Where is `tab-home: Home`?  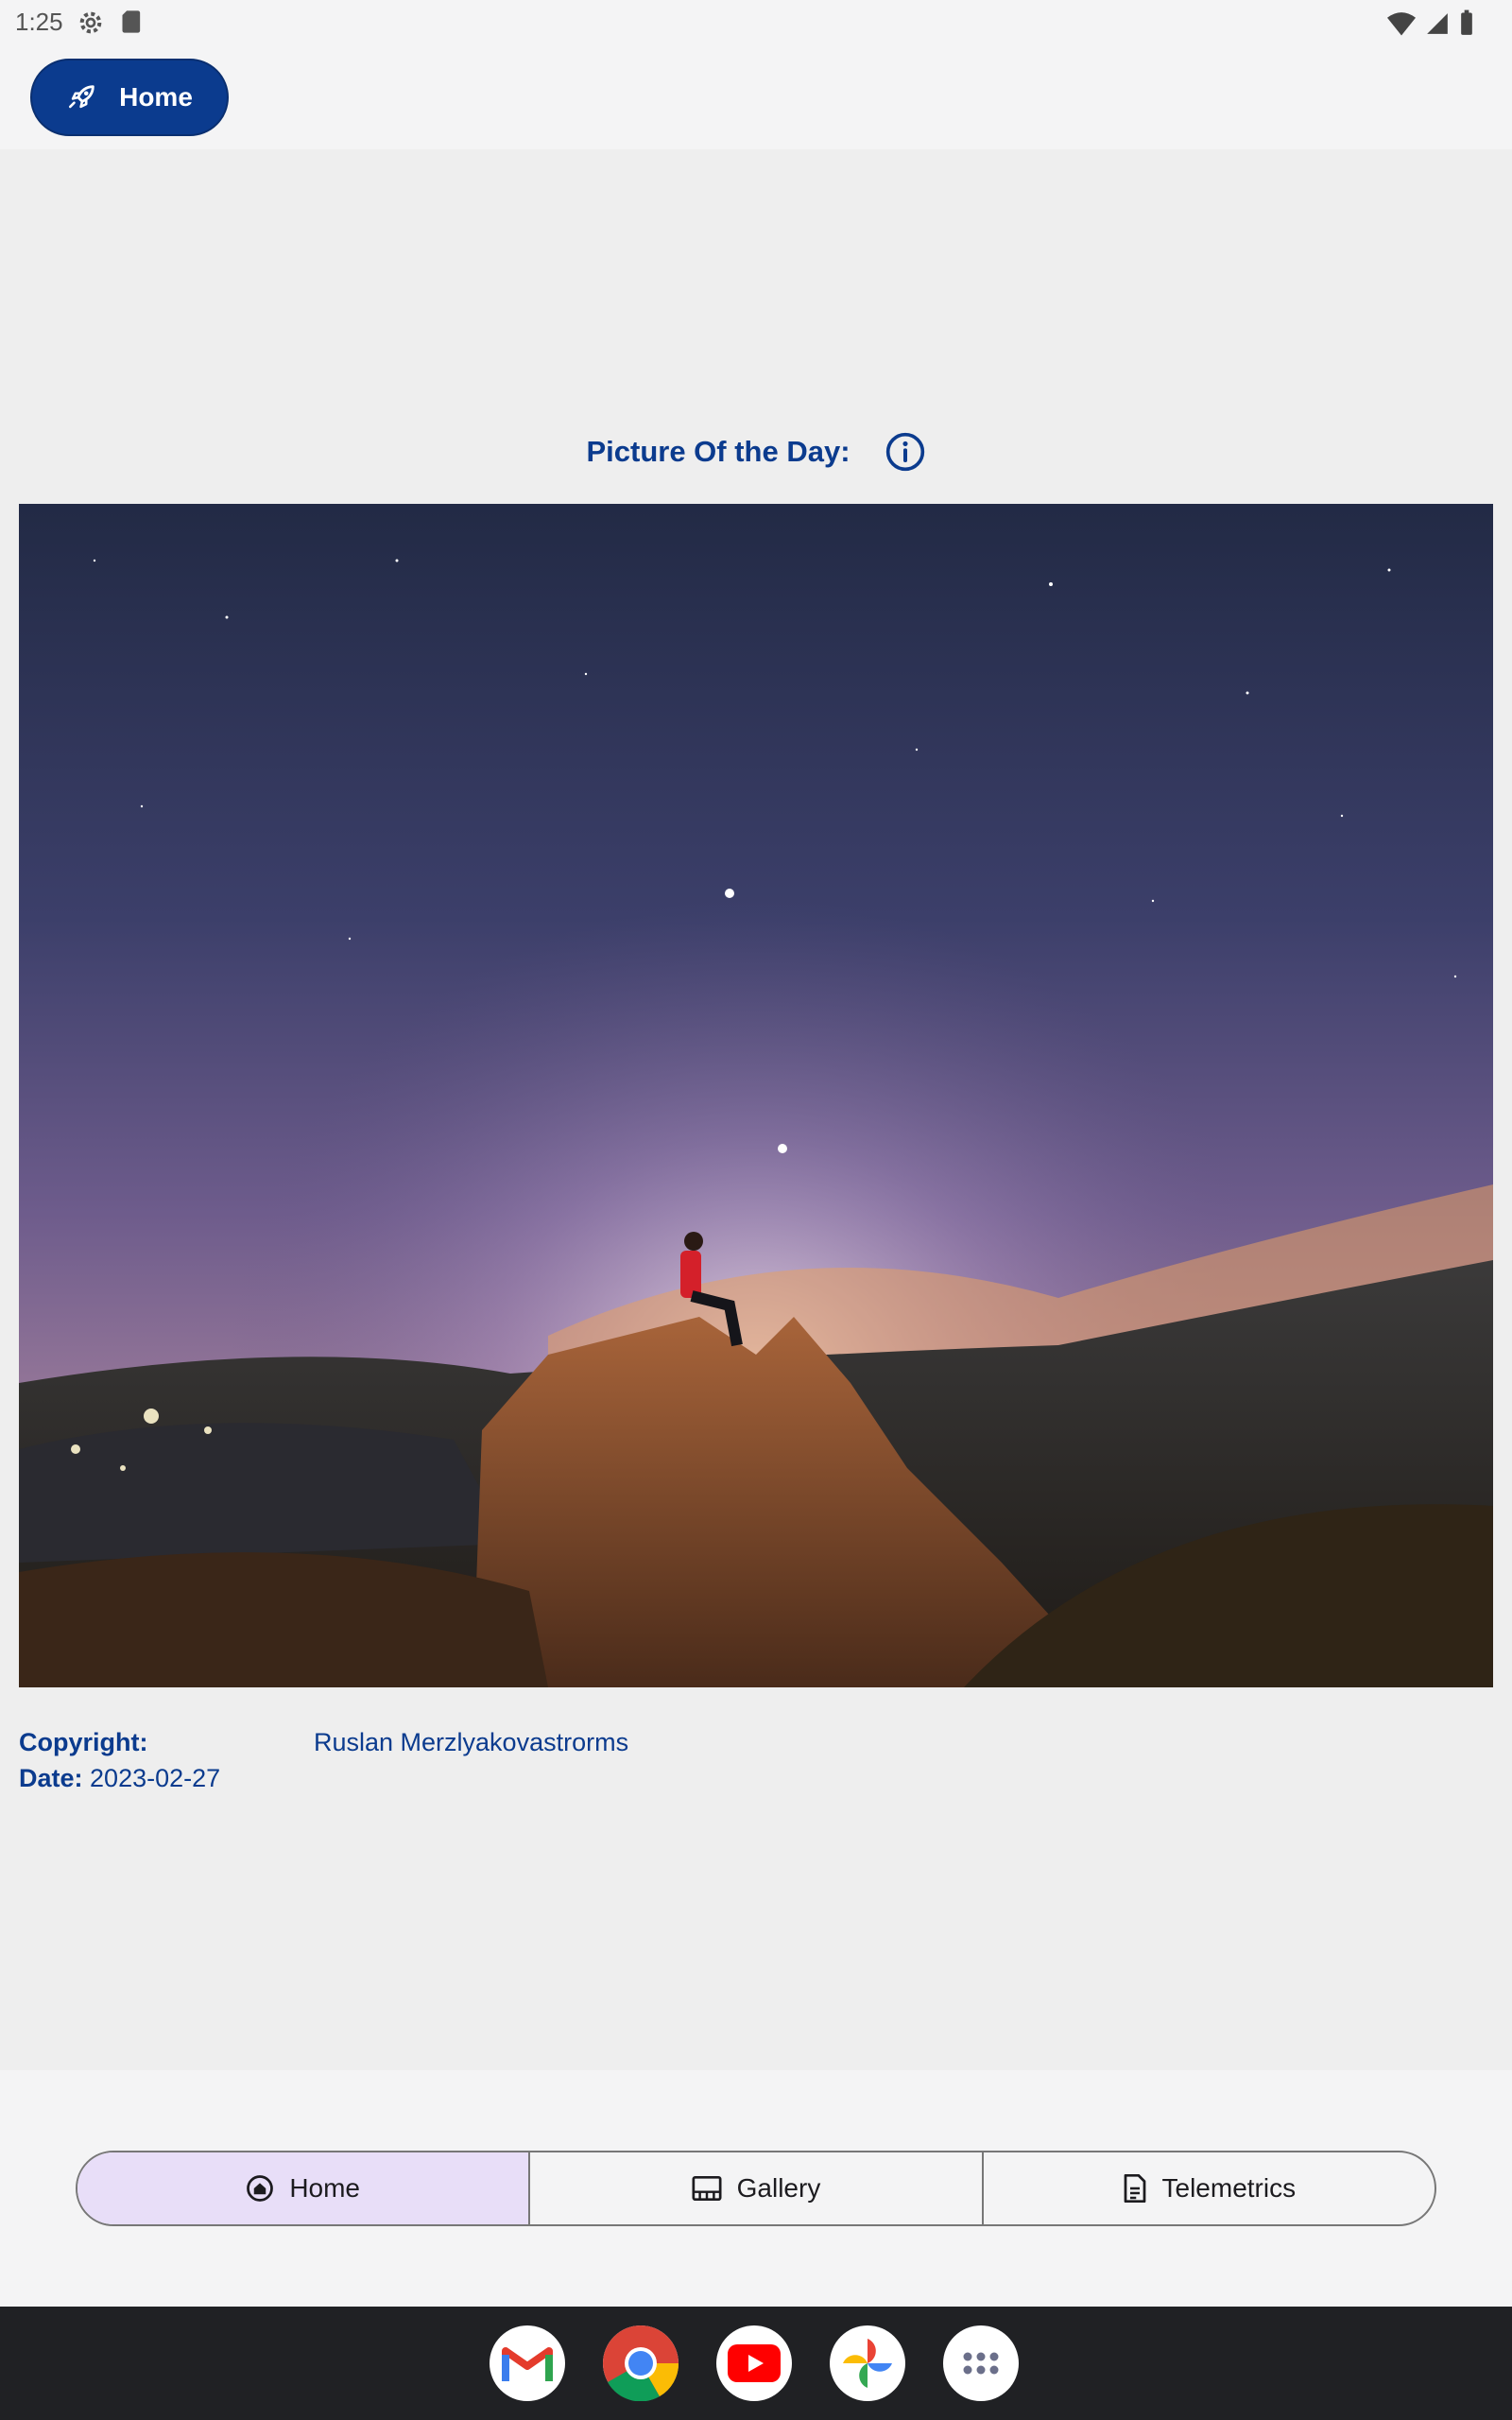 tab-home: Home is located at coordinates (303, 2188).